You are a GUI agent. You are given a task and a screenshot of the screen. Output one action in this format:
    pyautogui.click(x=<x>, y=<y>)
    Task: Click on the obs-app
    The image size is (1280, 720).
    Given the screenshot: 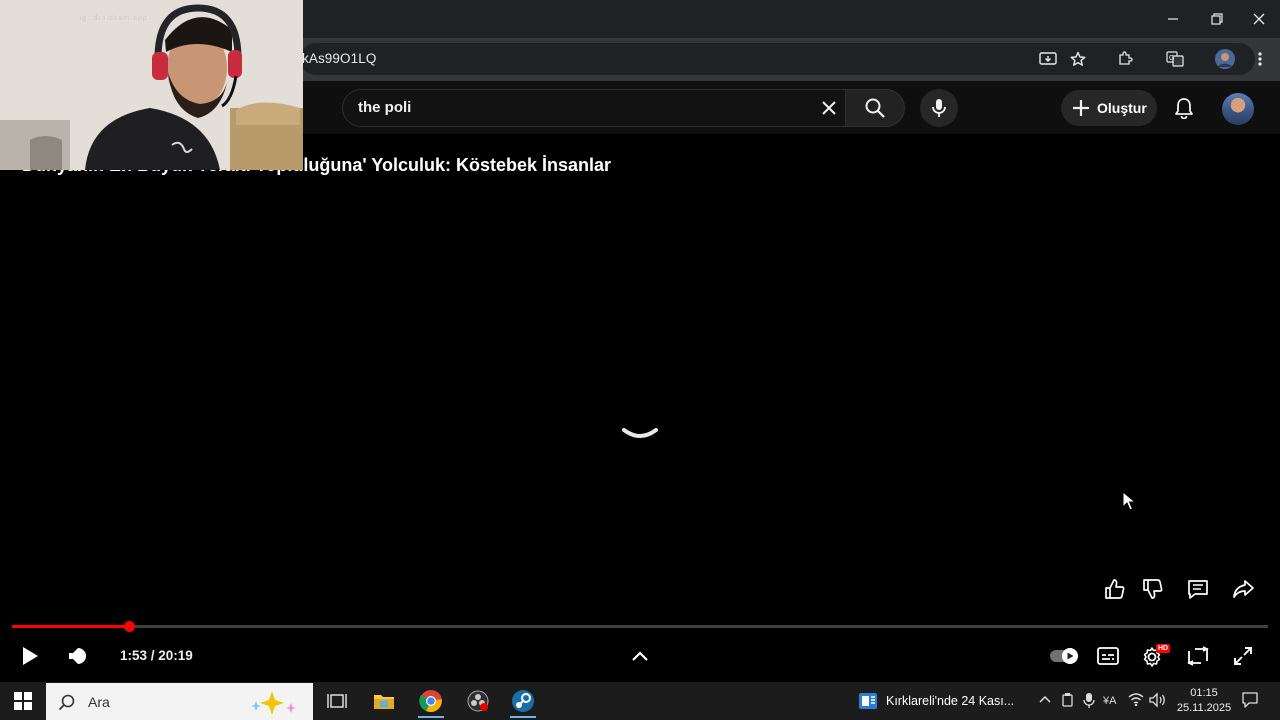 What is the action you would take?
    pyautogui.click(x=478, y=701)
    